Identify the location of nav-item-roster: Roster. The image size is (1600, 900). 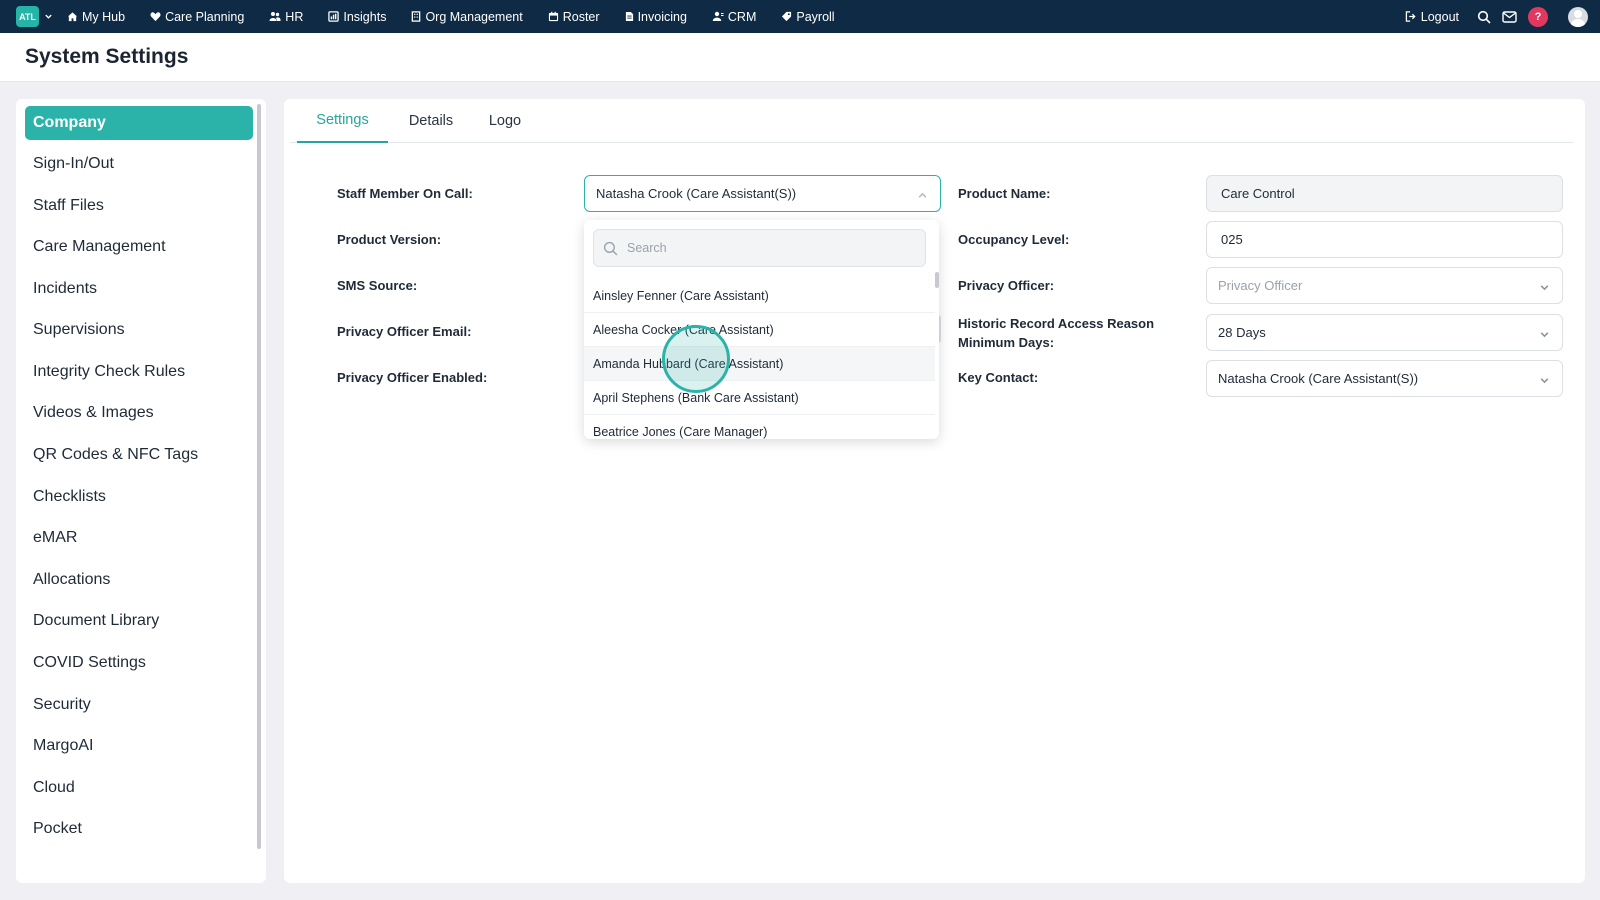
(574, 17).